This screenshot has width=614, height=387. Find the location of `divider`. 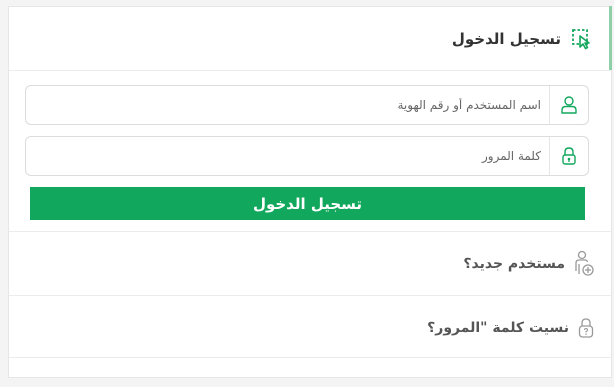

divider is located at coordinates (310, 357).